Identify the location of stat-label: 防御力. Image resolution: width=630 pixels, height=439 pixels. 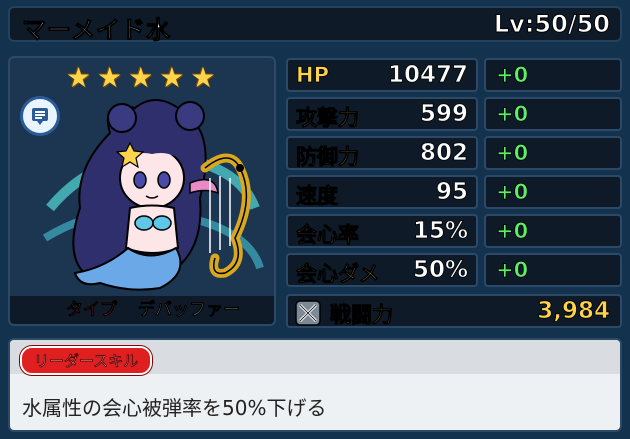
(328, 157).